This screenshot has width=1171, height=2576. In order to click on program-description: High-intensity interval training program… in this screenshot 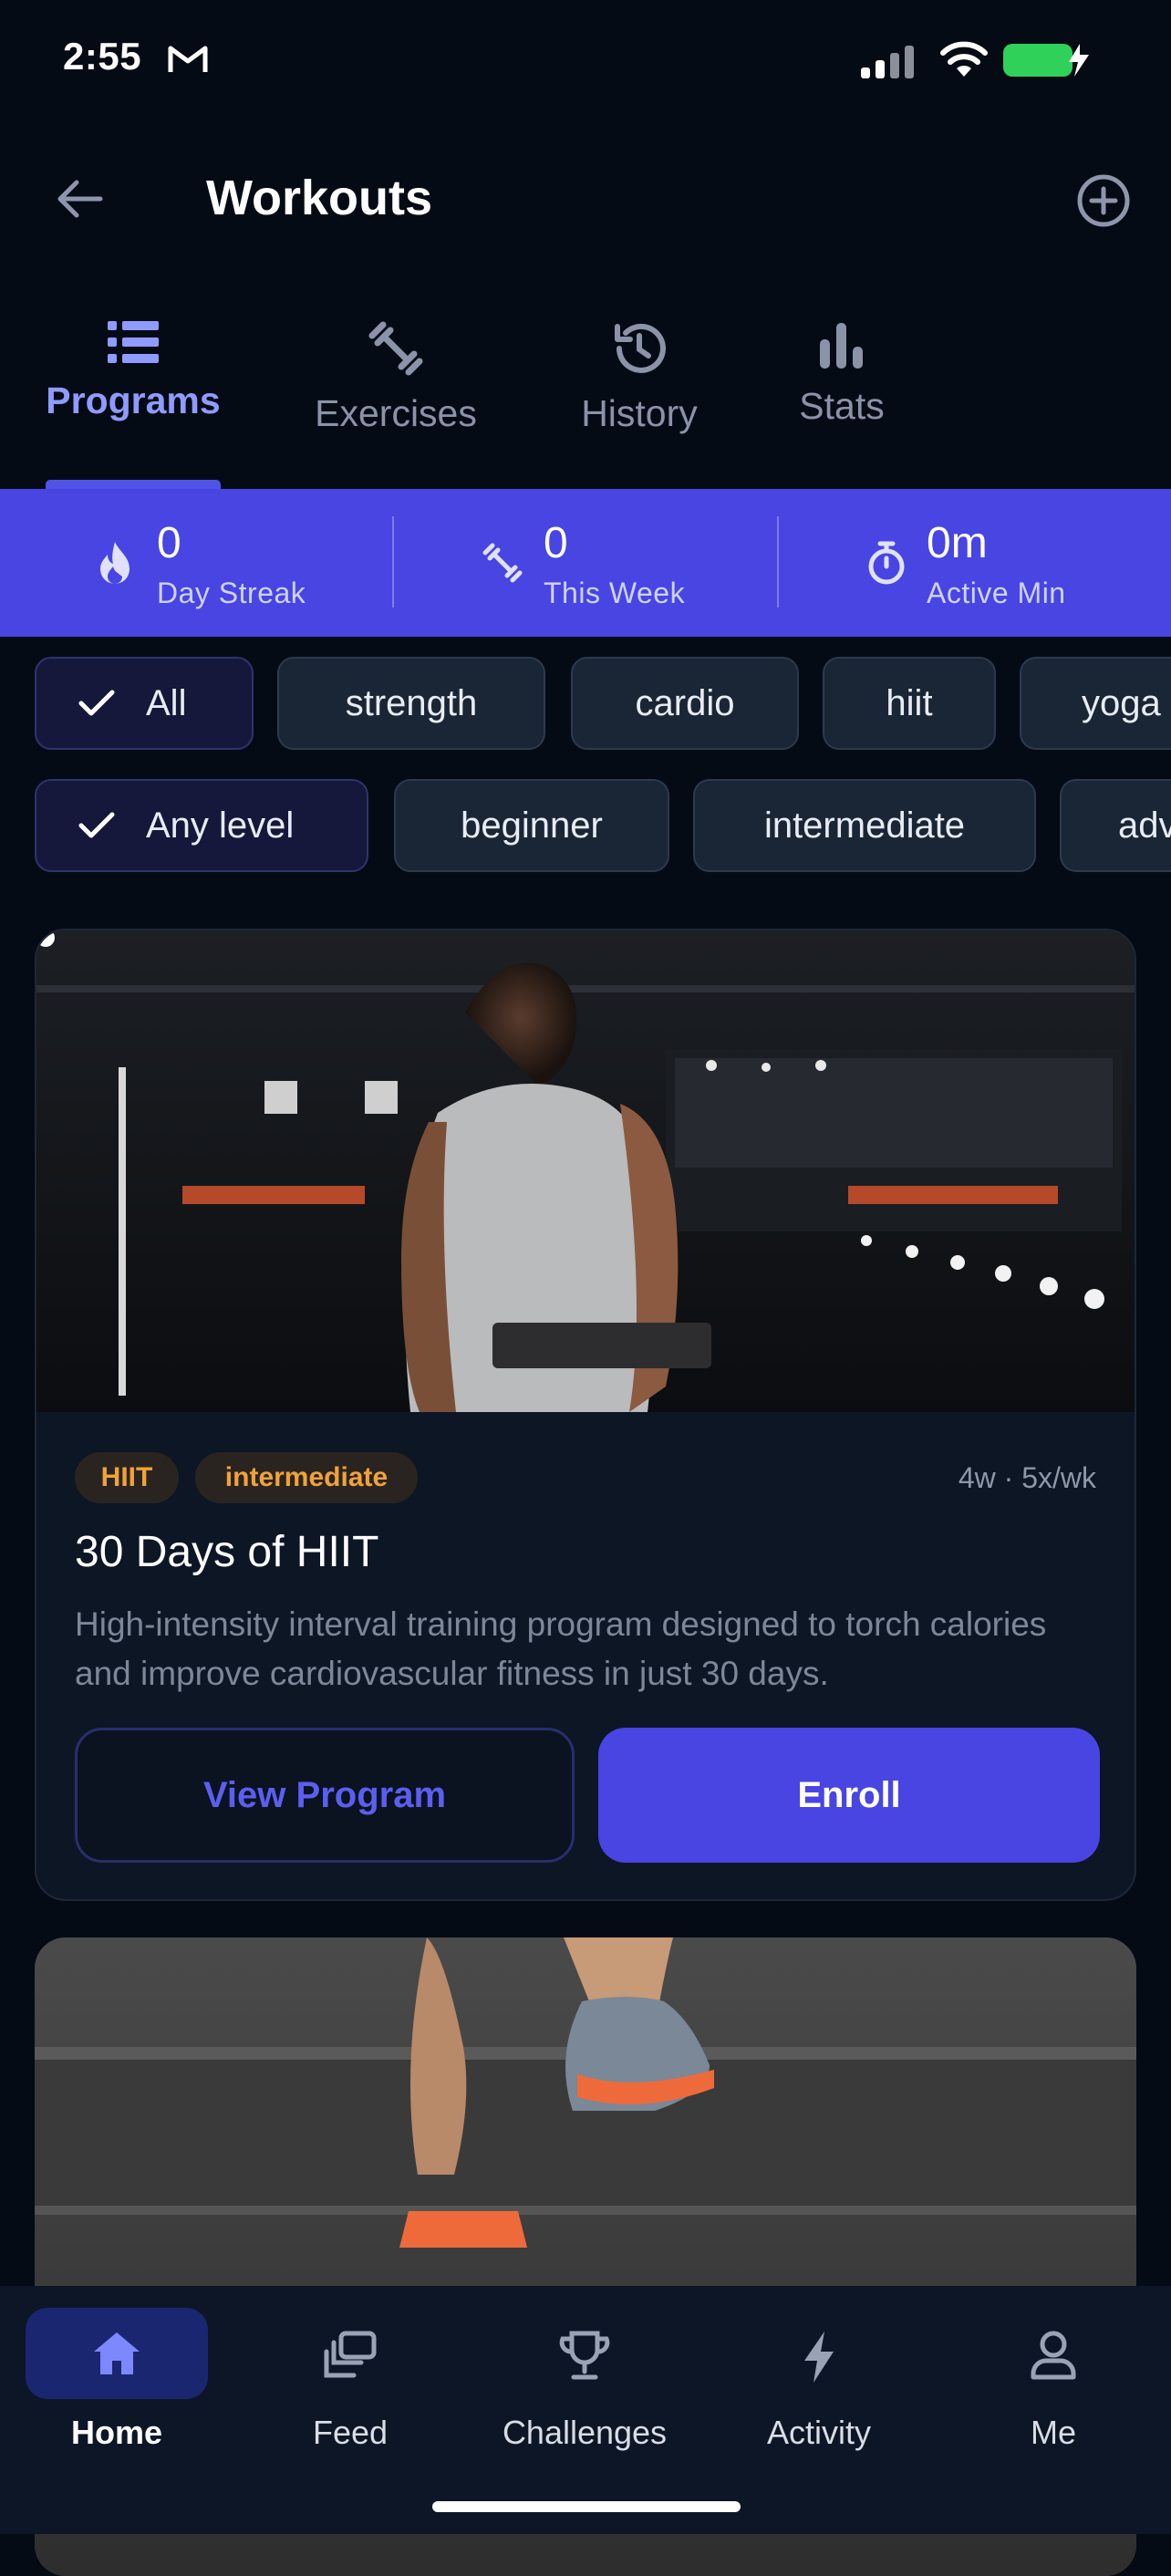, I will do `click(561, 1648)`.